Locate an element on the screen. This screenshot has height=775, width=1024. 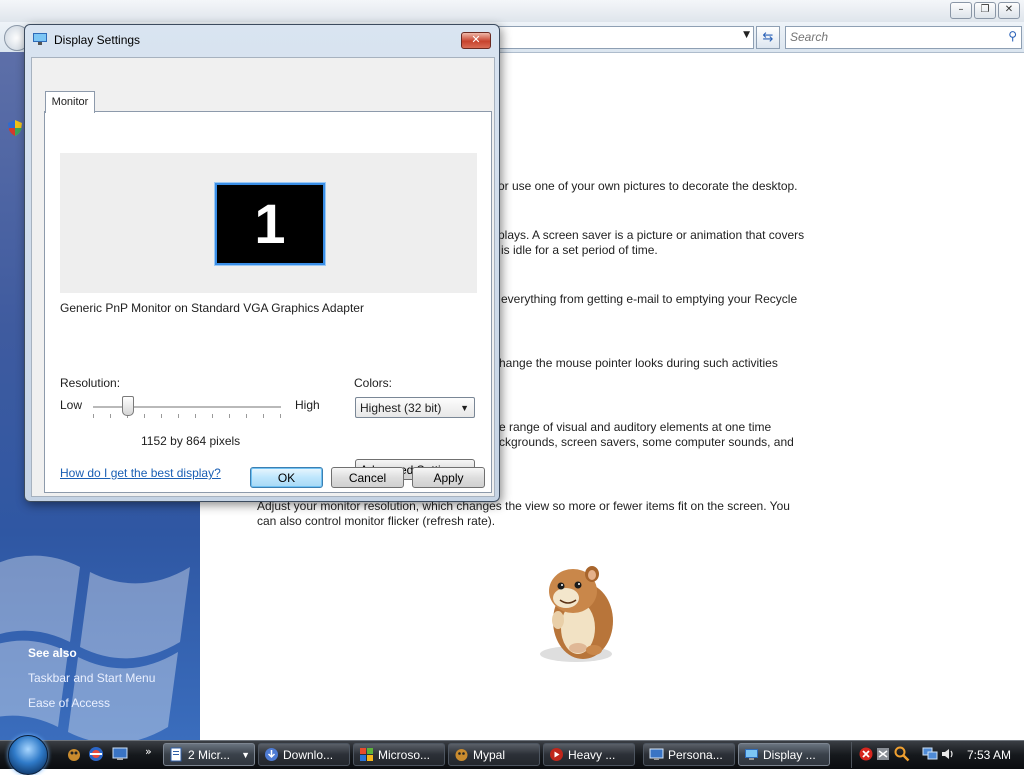
monitor-arrangement-area: 1 is located at coordinates (268, 223).